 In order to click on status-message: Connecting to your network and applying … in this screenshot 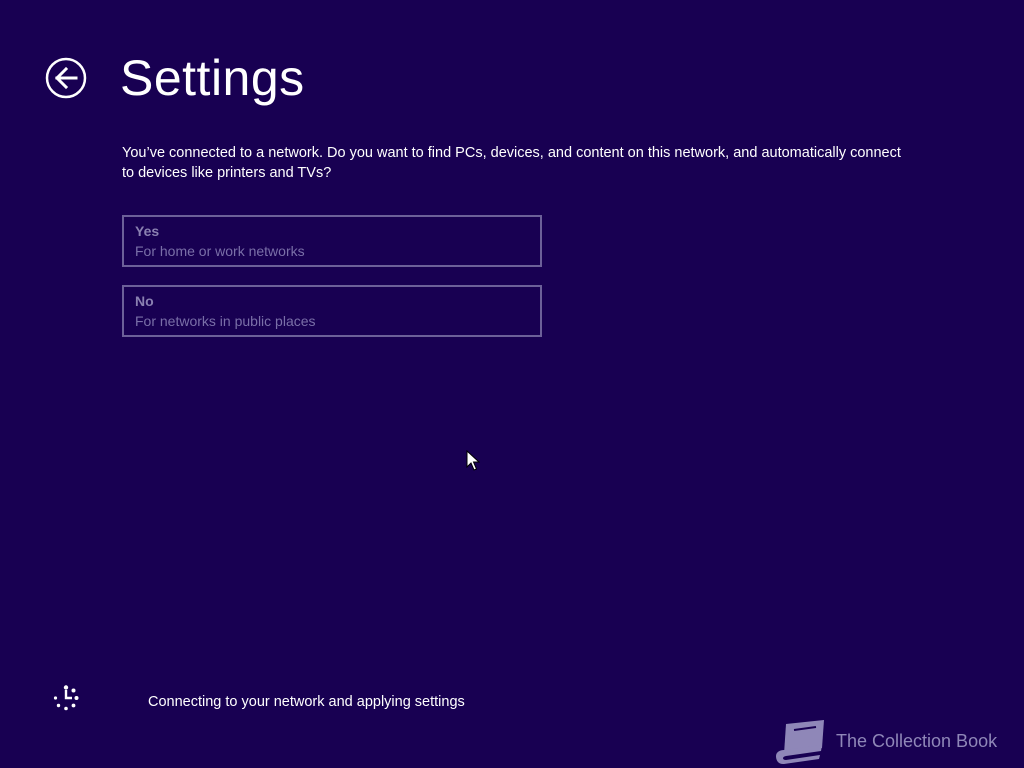, I will do `click(306, 702)`.